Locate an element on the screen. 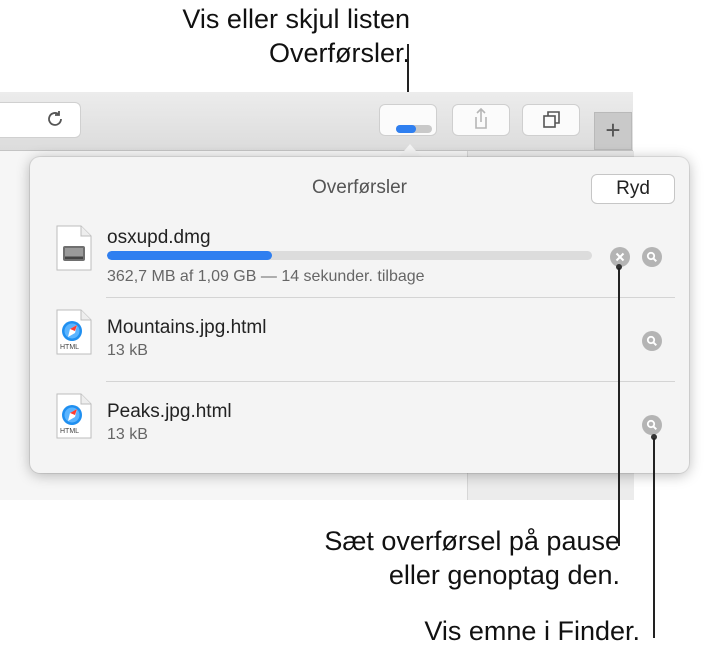 This screenshot has height=649, width=710. reload-icon is located at coordinates (55, 119).